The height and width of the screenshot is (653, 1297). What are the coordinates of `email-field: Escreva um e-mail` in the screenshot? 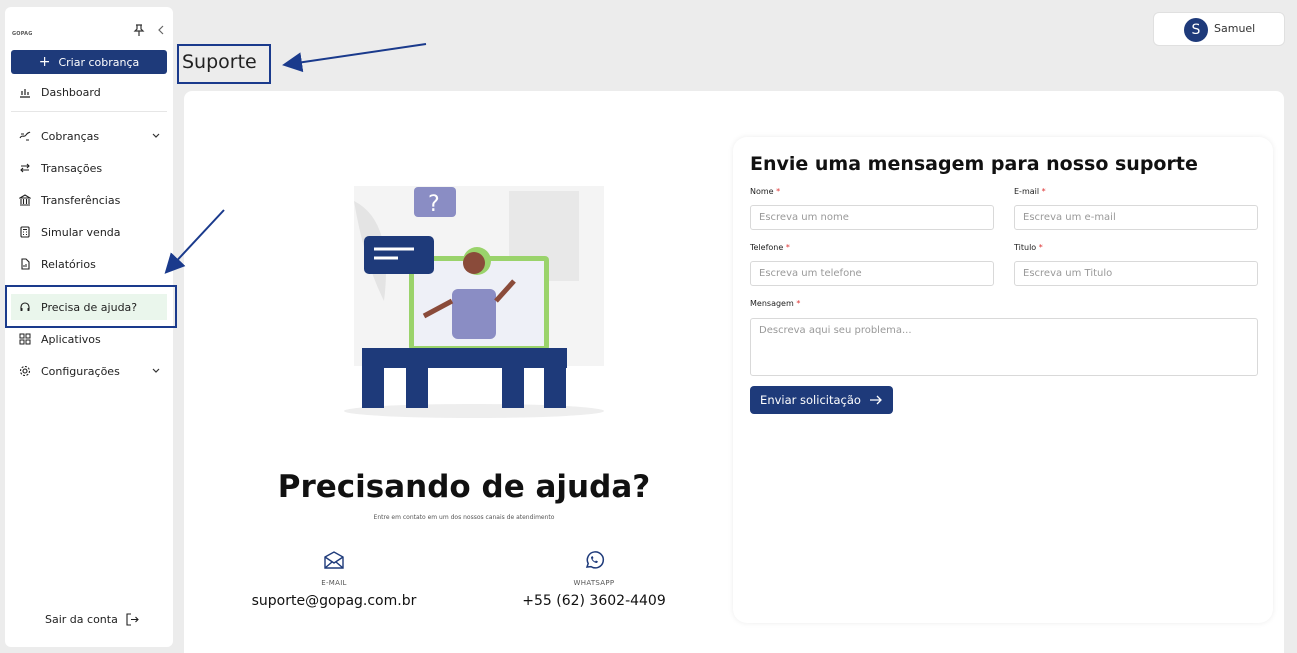 It's located at (1136, 217).